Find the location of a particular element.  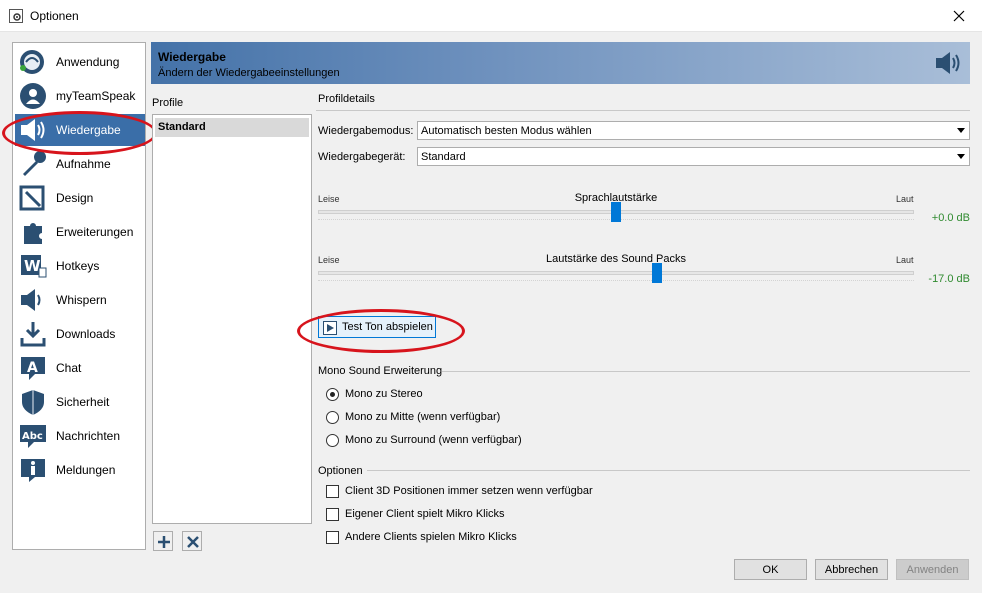

svg-text: W is located at coordinates (32, 266).